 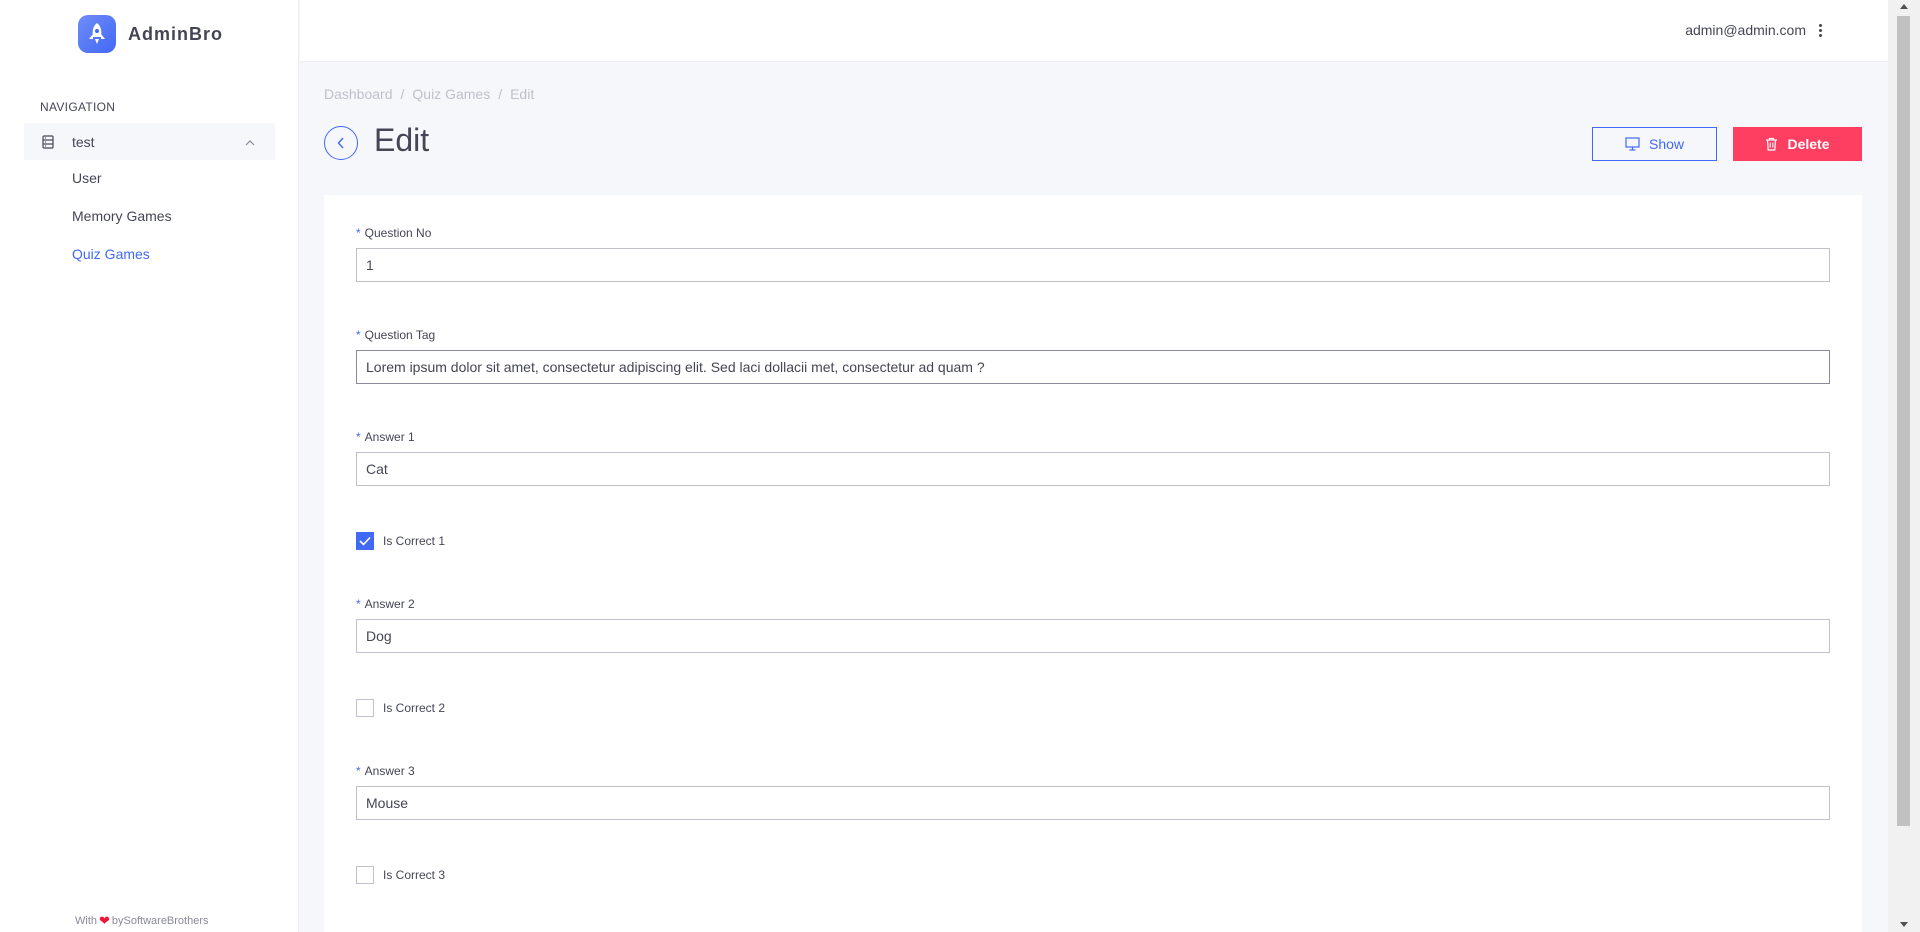 I want to click on chevron-up-icon, so click(x=250, y=142).